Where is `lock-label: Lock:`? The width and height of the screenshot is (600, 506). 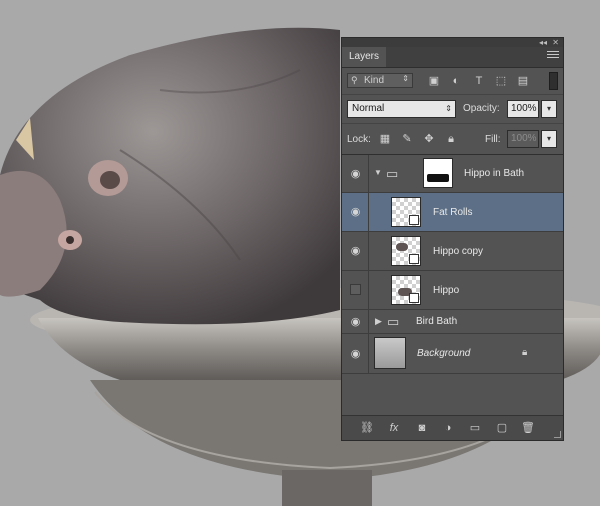 lock-label: Lock: is located at coordinates (359, 139).